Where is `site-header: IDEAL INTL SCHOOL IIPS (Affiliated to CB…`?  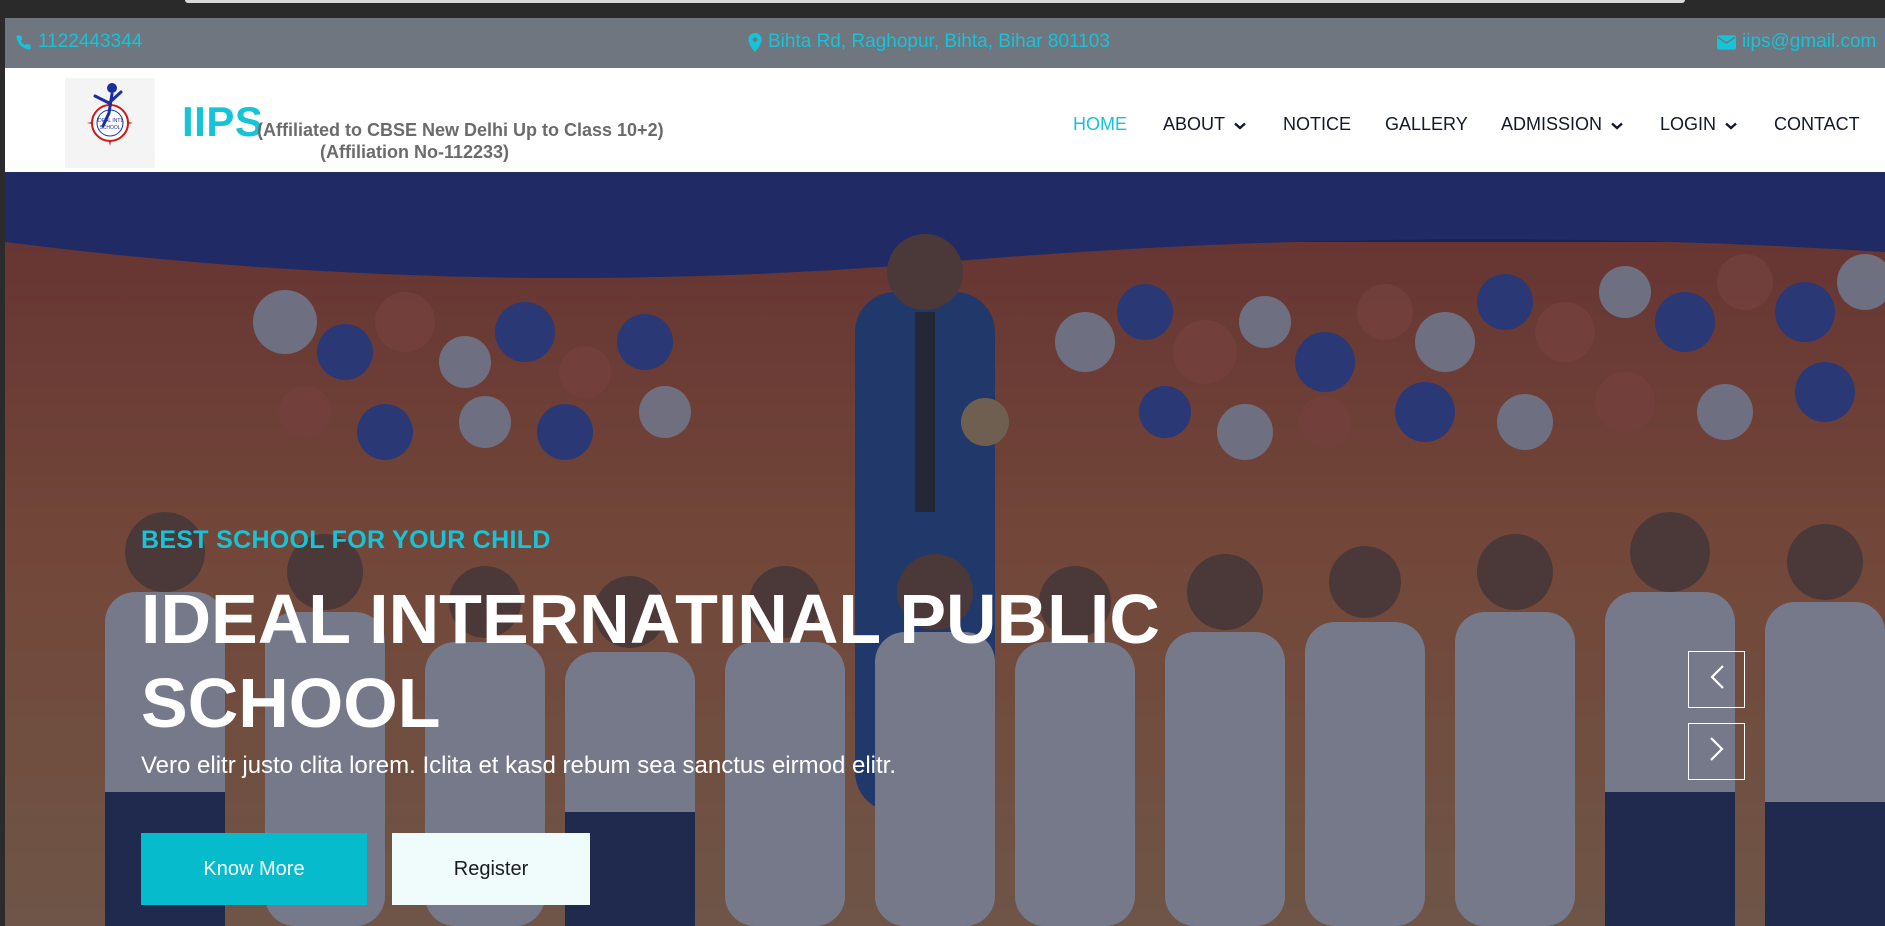 site-header: IDEAL INTL SCHOOL IIPS (Affiliated to CB… is located at coordinates (945, 120).